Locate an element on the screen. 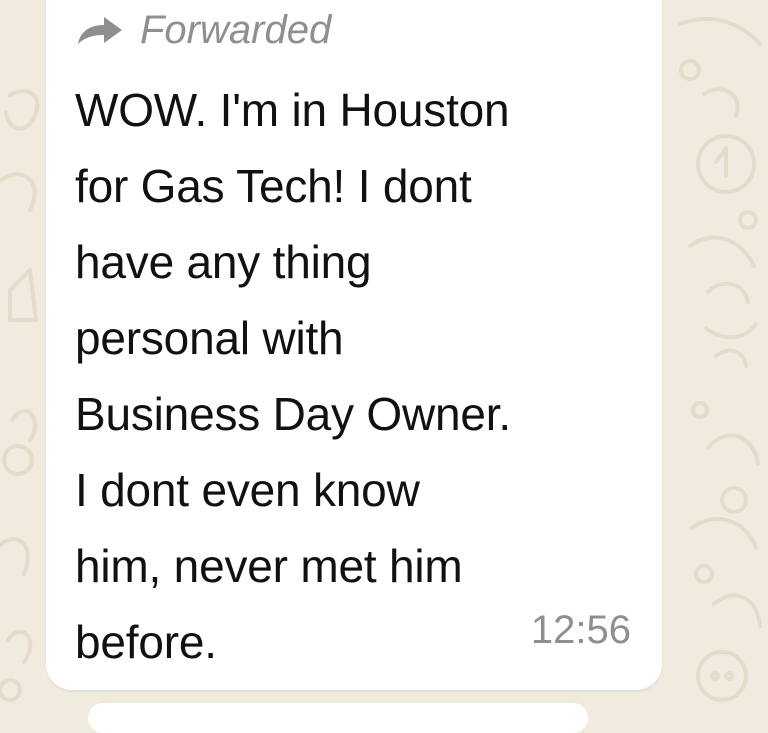 The image size is (768, 733). message-line: have any thing is located at coordinates (223, 262).